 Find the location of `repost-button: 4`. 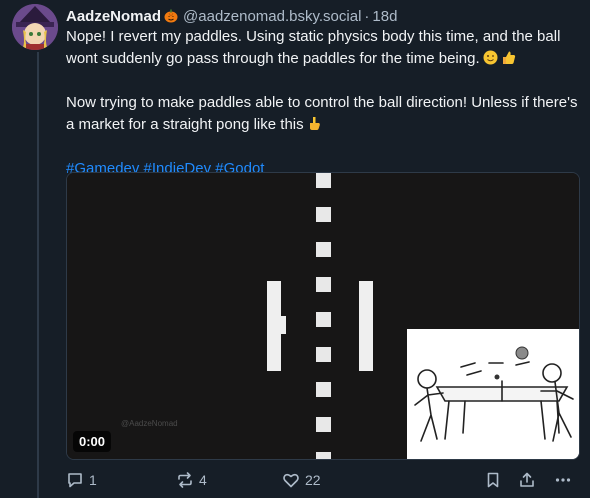

repost-button: 4 is located at coordinates (191, 480).